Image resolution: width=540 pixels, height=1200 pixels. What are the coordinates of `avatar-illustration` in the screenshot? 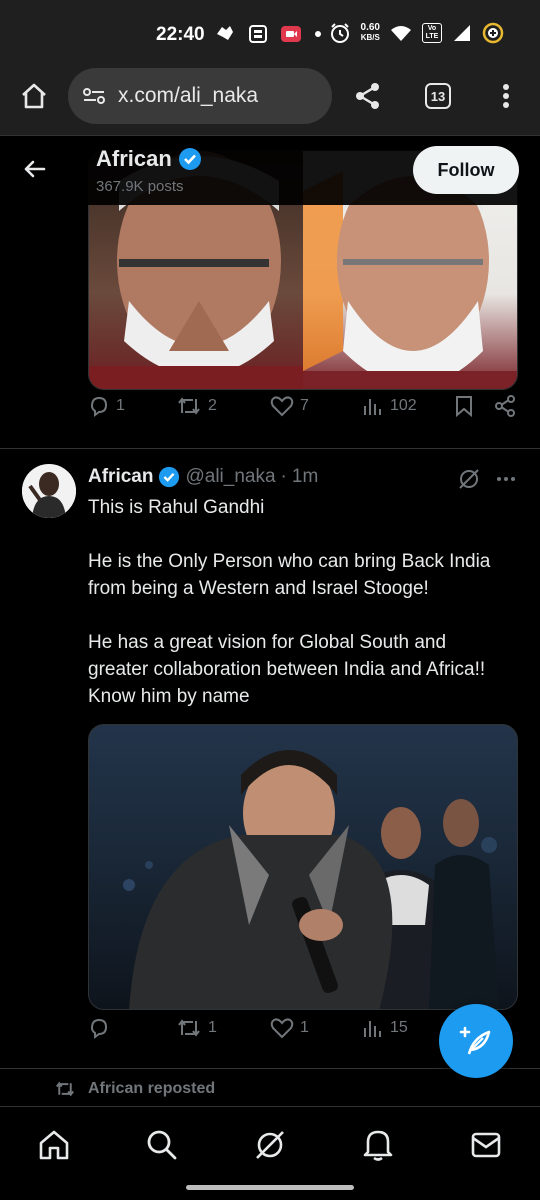 It's located at (49, 491).